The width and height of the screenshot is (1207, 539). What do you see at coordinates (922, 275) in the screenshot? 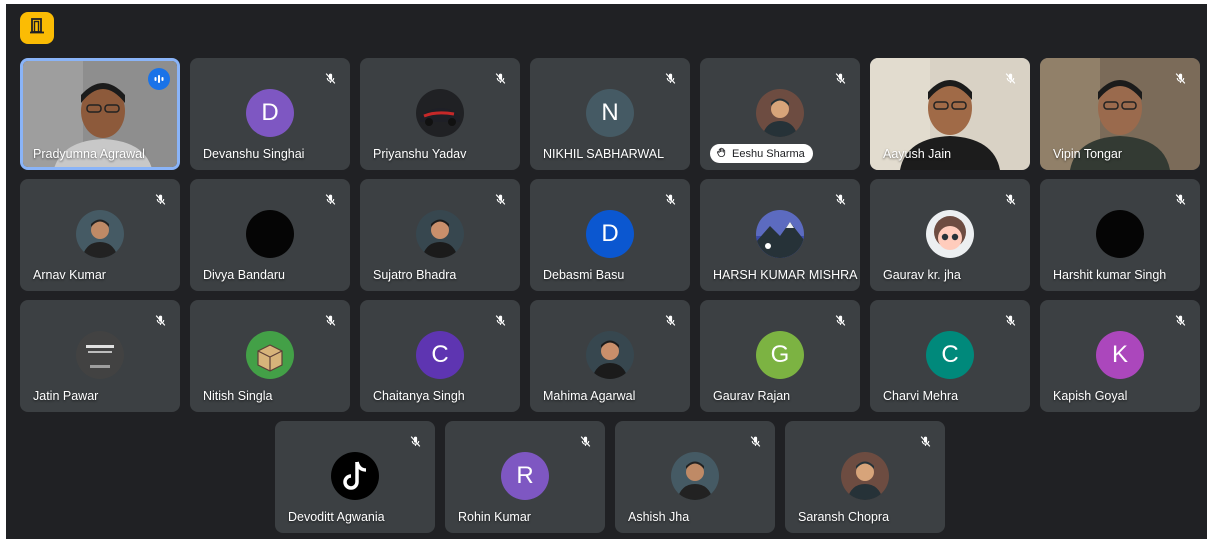
I see `participant-name: Gaurav kr. jha` at bounding box center [922, 275].